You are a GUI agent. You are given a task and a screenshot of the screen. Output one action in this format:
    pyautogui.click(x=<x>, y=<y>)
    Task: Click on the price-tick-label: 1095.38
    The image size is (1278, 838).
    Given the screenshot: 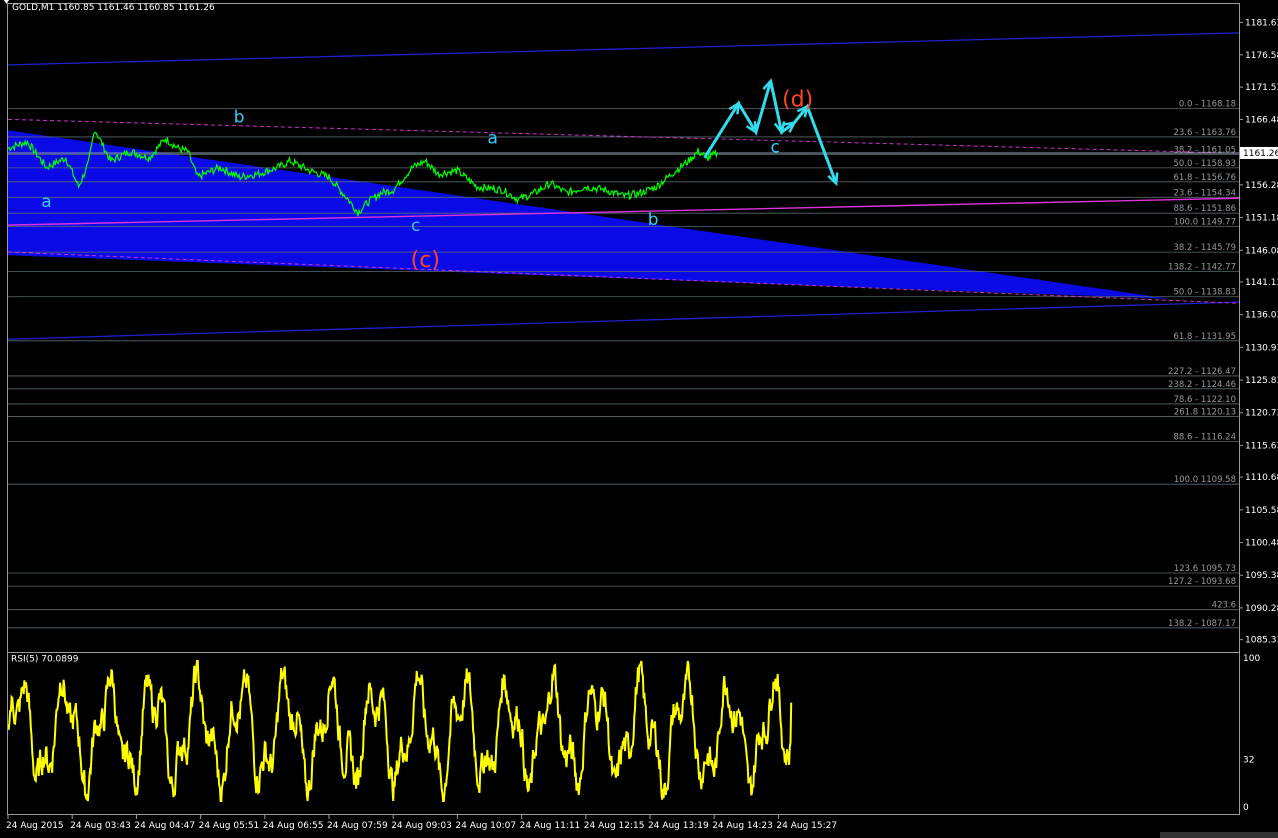 What is the action you would take?
    pyautogui.click(x=1261, y=576)
    